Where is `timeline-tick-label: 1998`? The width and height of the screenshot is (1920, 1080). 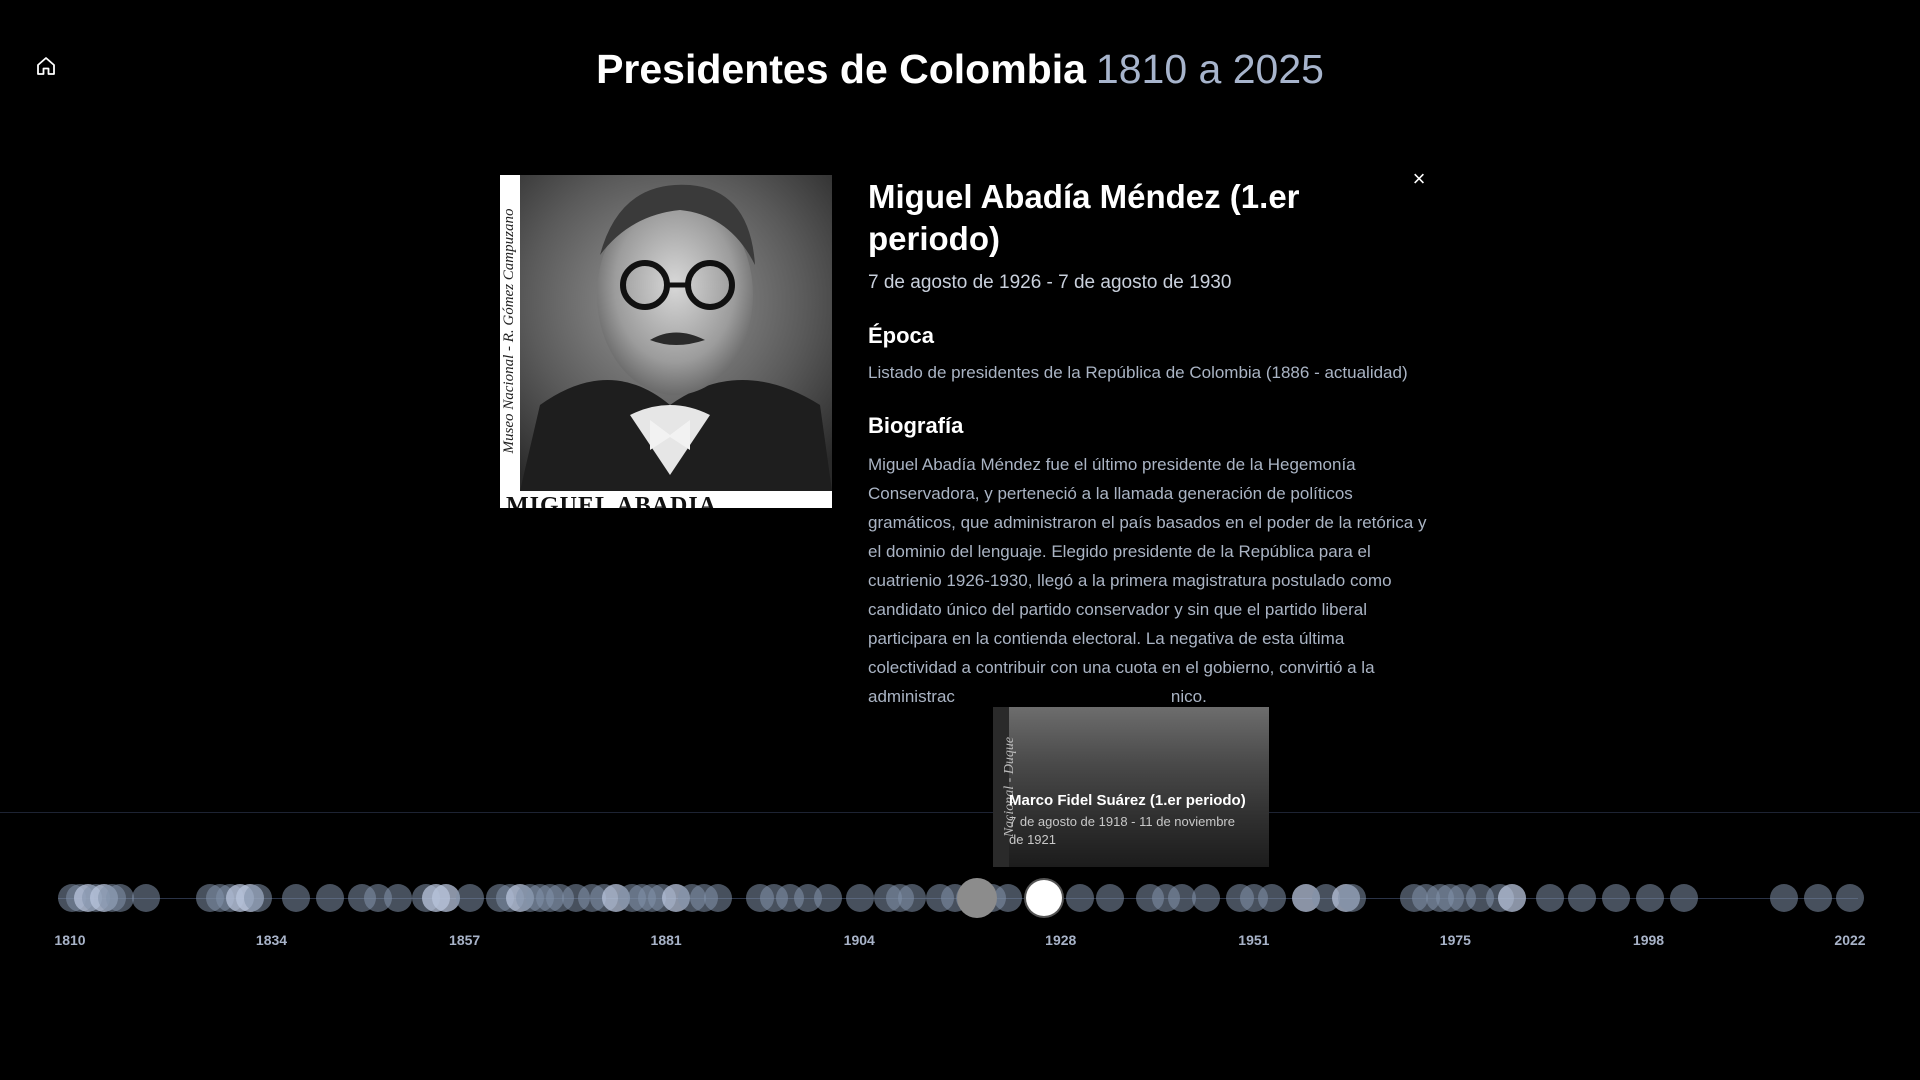
timeline-tick-label: 1998 is located at coordinates (1648, 940).